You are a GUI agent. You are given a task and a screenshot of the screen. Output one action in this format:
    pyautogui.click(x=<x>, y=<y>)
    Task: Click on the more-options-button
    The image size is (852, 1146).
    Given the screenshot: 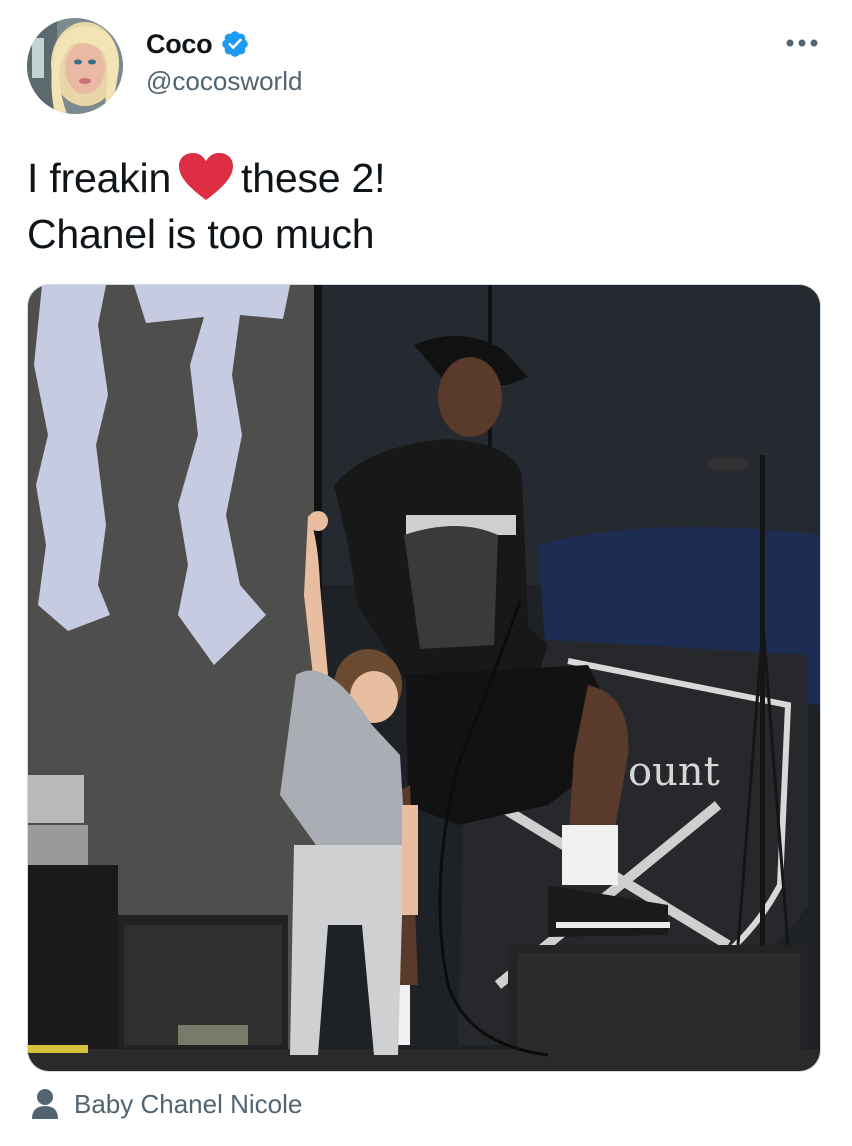 What is the action you would take?
    pyautogui.click(x=802, y=43)
    